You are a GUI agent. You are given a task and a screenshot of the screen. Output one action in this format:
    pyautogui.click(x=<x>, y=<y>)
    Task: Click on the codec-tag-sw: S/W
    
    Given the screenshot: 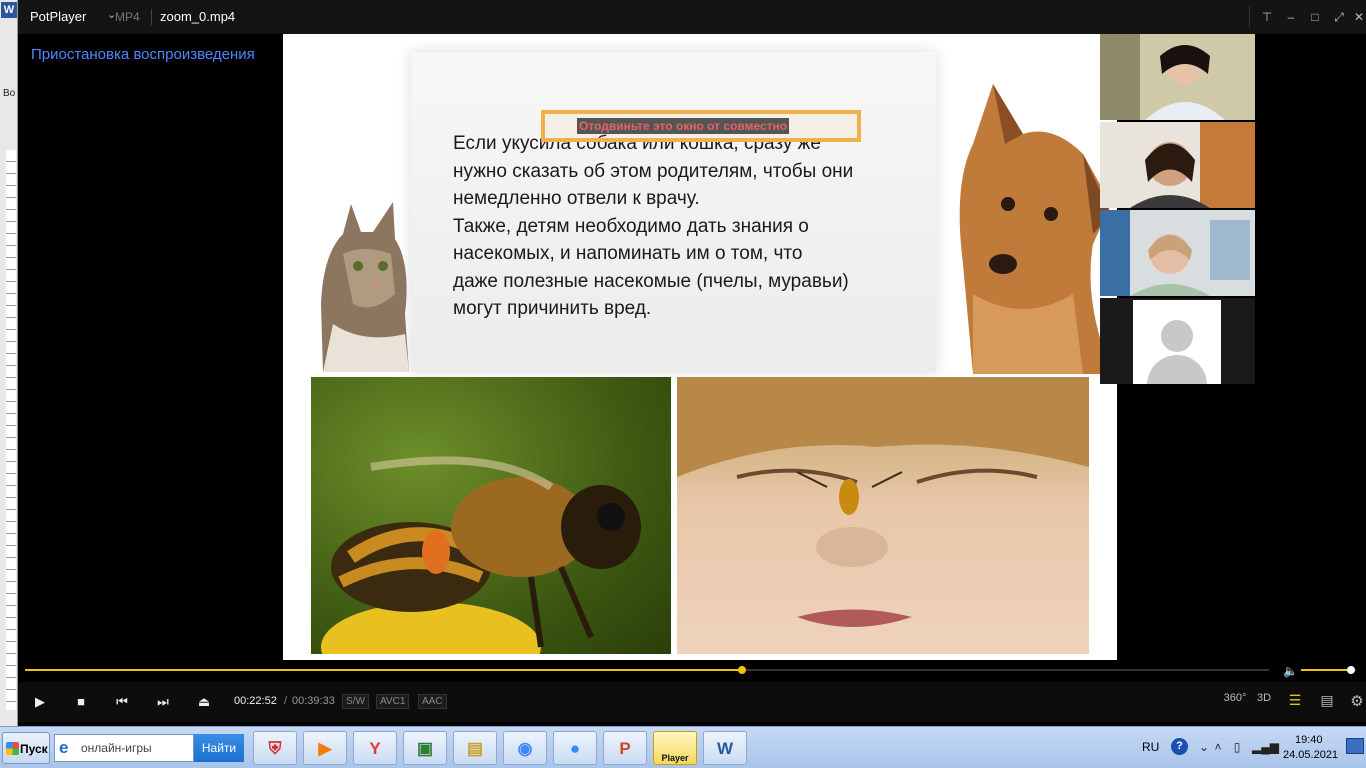 What is the action you would take?
    pyautogui.click(x=355, y=701)
    